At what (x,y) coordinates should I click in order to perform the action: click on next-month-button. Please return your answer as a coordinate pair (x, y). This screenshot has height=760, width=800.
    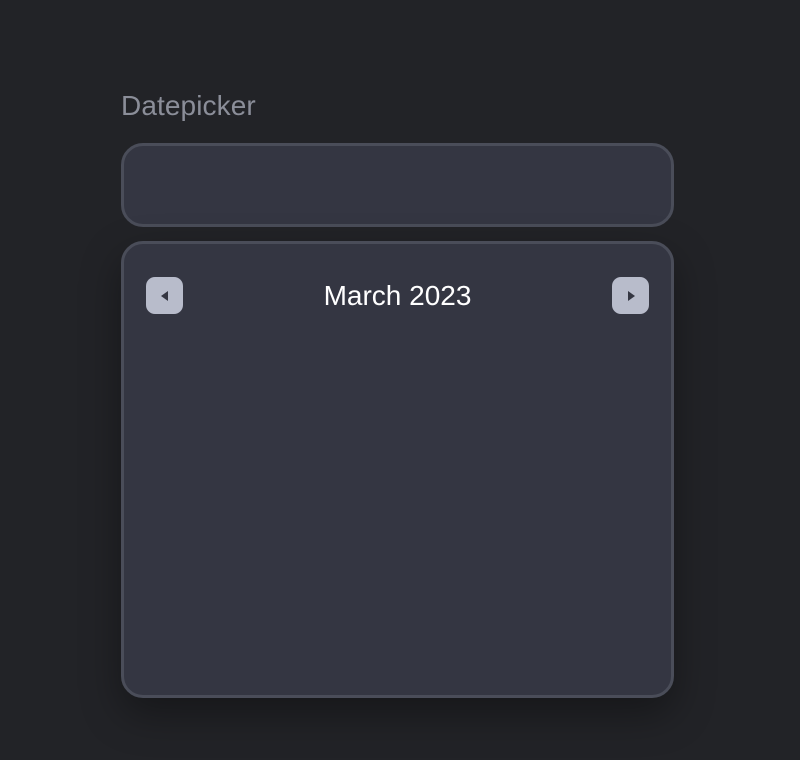
    Looking at the image, I should click on (630, 295).